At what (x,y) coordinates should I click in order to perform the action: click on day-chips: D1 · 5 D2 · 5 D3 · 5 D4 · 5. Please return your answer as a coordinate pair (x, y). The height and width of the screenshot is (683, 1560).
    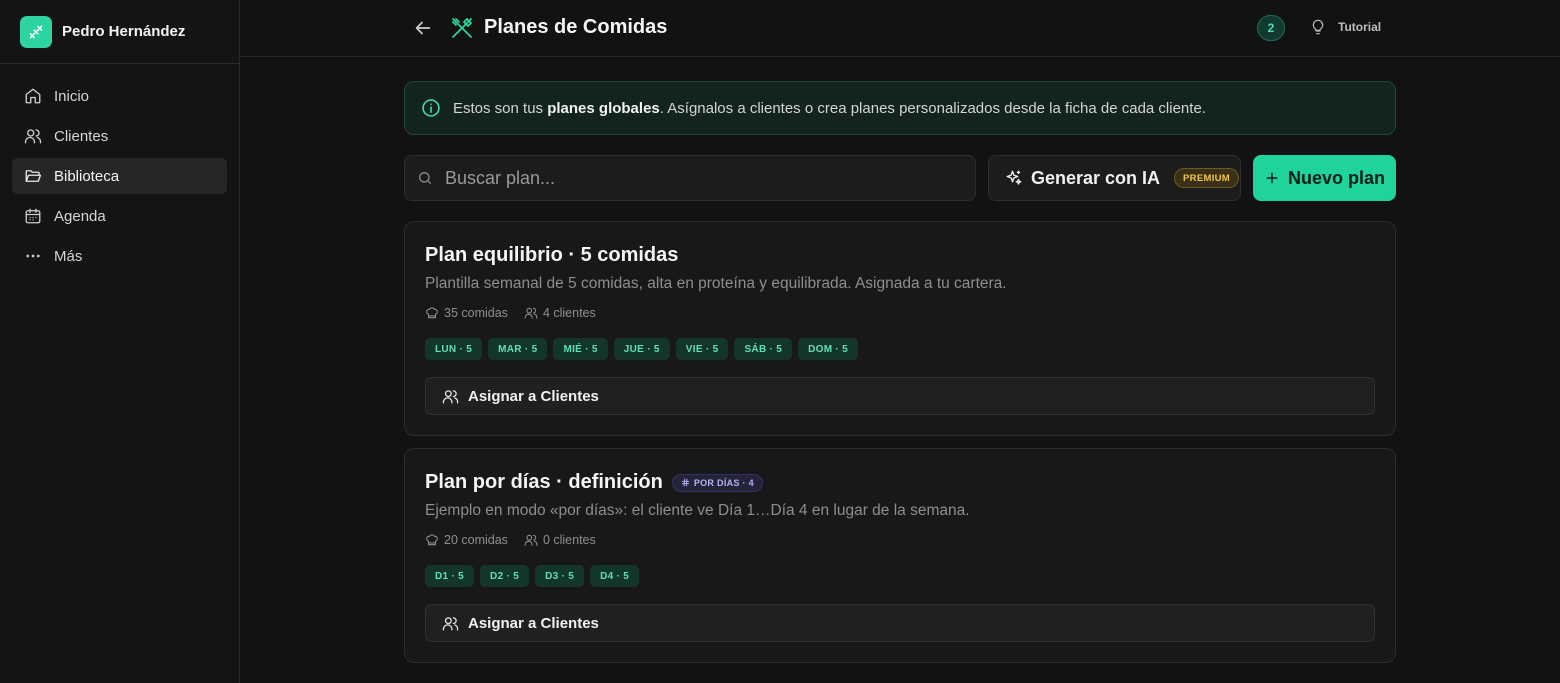
    Looking at the image, I should click on (535, 576).